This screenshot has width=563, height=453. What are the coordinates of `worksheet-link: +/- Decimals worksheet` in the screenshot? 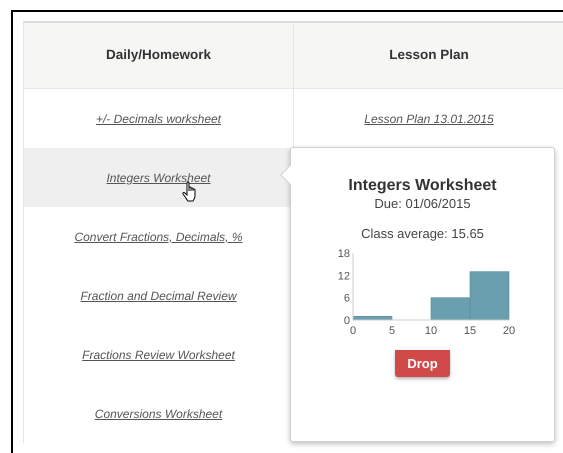 It's located at (159, 119).